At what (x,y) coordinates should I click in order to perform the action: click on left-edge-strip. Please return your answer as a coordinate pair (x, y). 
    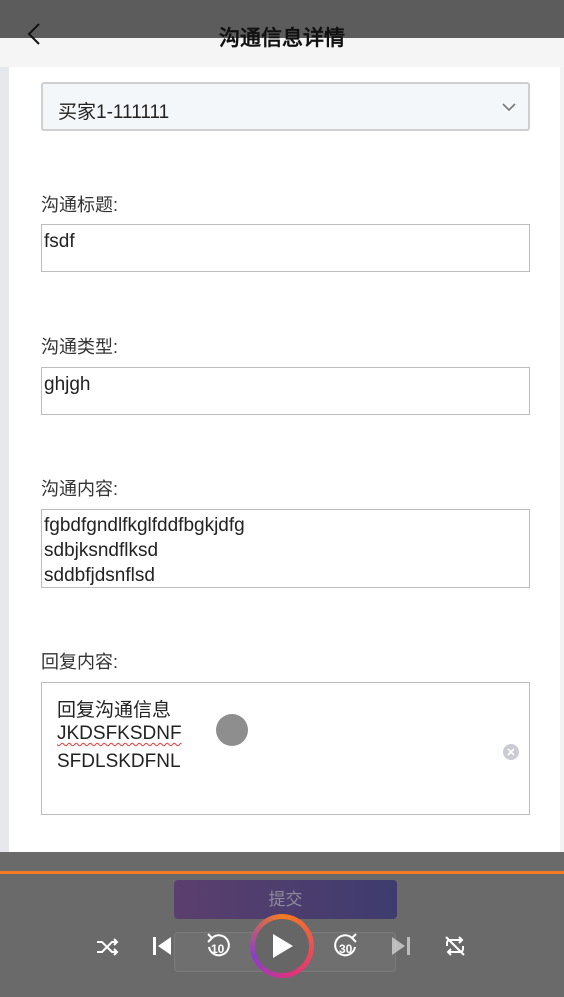
    Looking at the image, I should click on (4, 498).